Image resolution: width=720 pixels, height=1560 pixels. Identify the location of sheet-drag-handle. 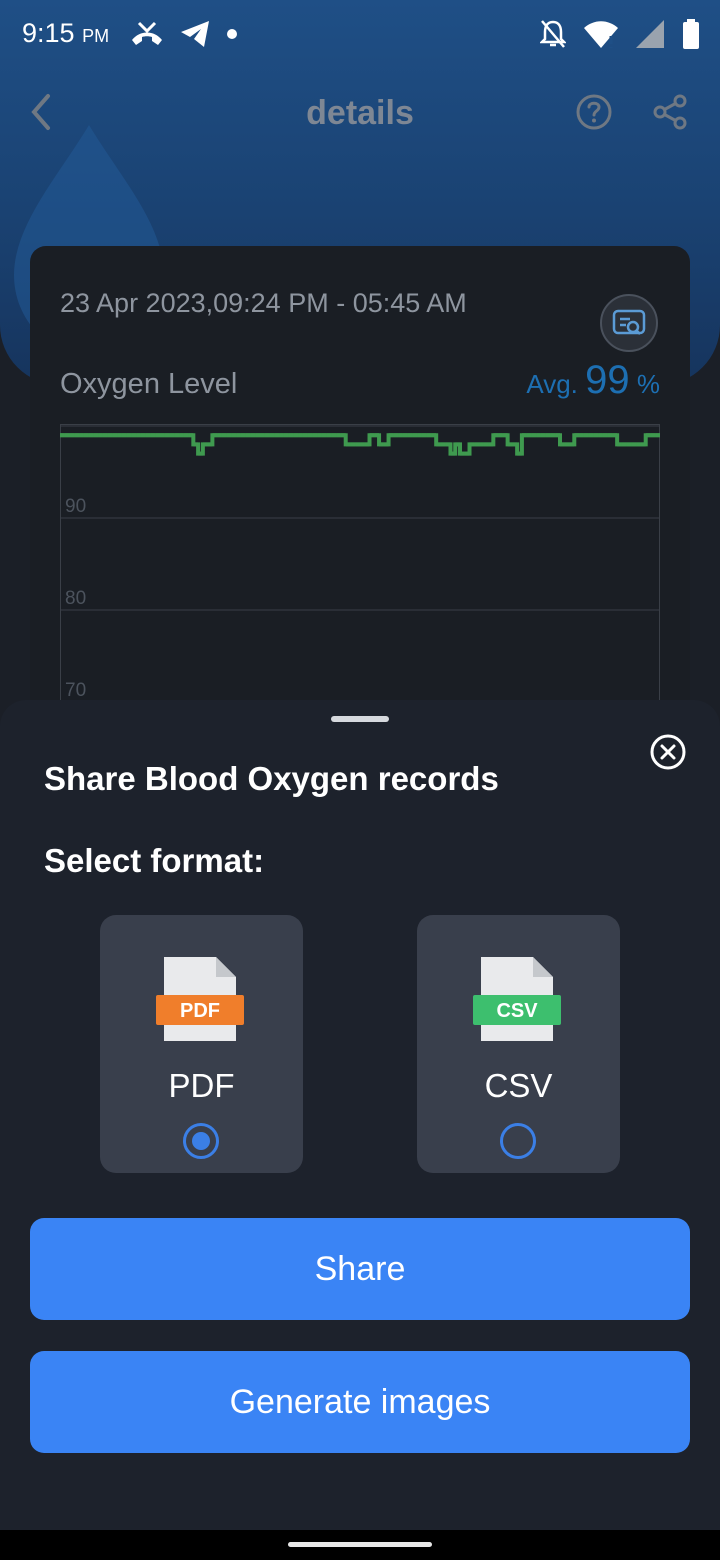
(360, 719).